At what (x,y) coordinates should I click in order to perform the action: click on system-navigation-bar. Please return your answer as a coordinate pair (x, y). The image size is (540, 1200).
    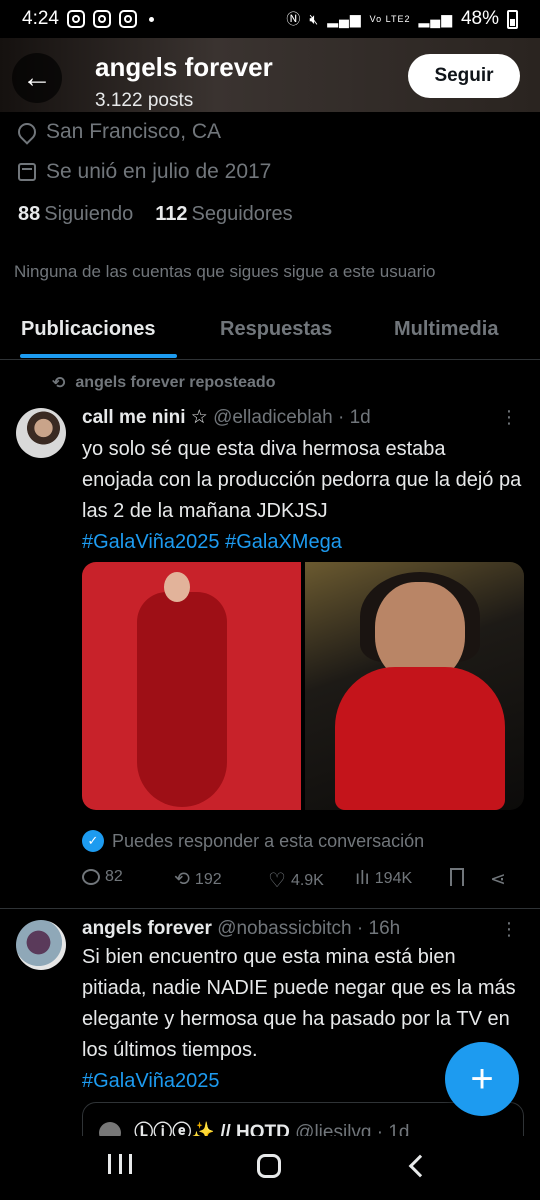
    Looking at the image, I should click on (270, 1168).